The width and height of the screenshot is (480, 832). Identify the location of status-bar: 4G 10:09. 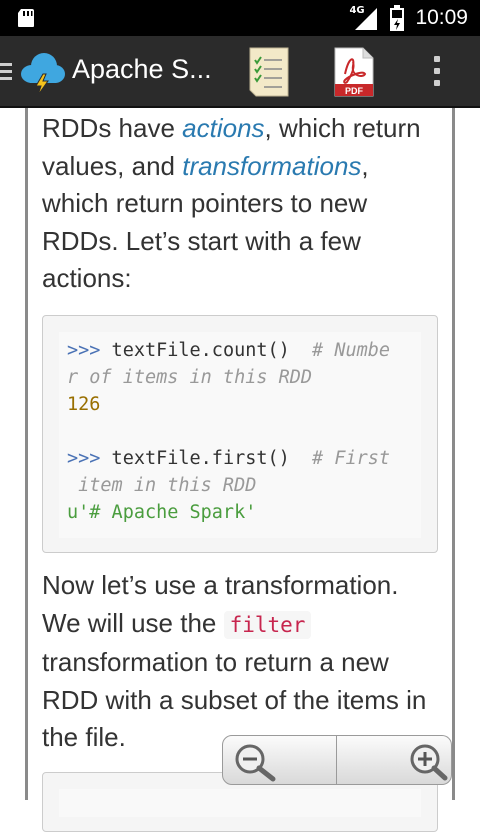
(240, 18).